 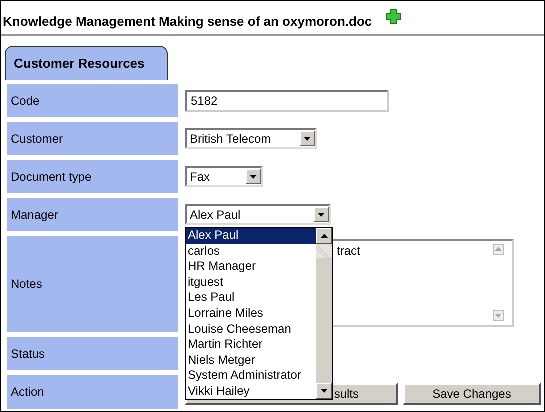 I want to click on field-label: Status, so click(x=92, y=353).